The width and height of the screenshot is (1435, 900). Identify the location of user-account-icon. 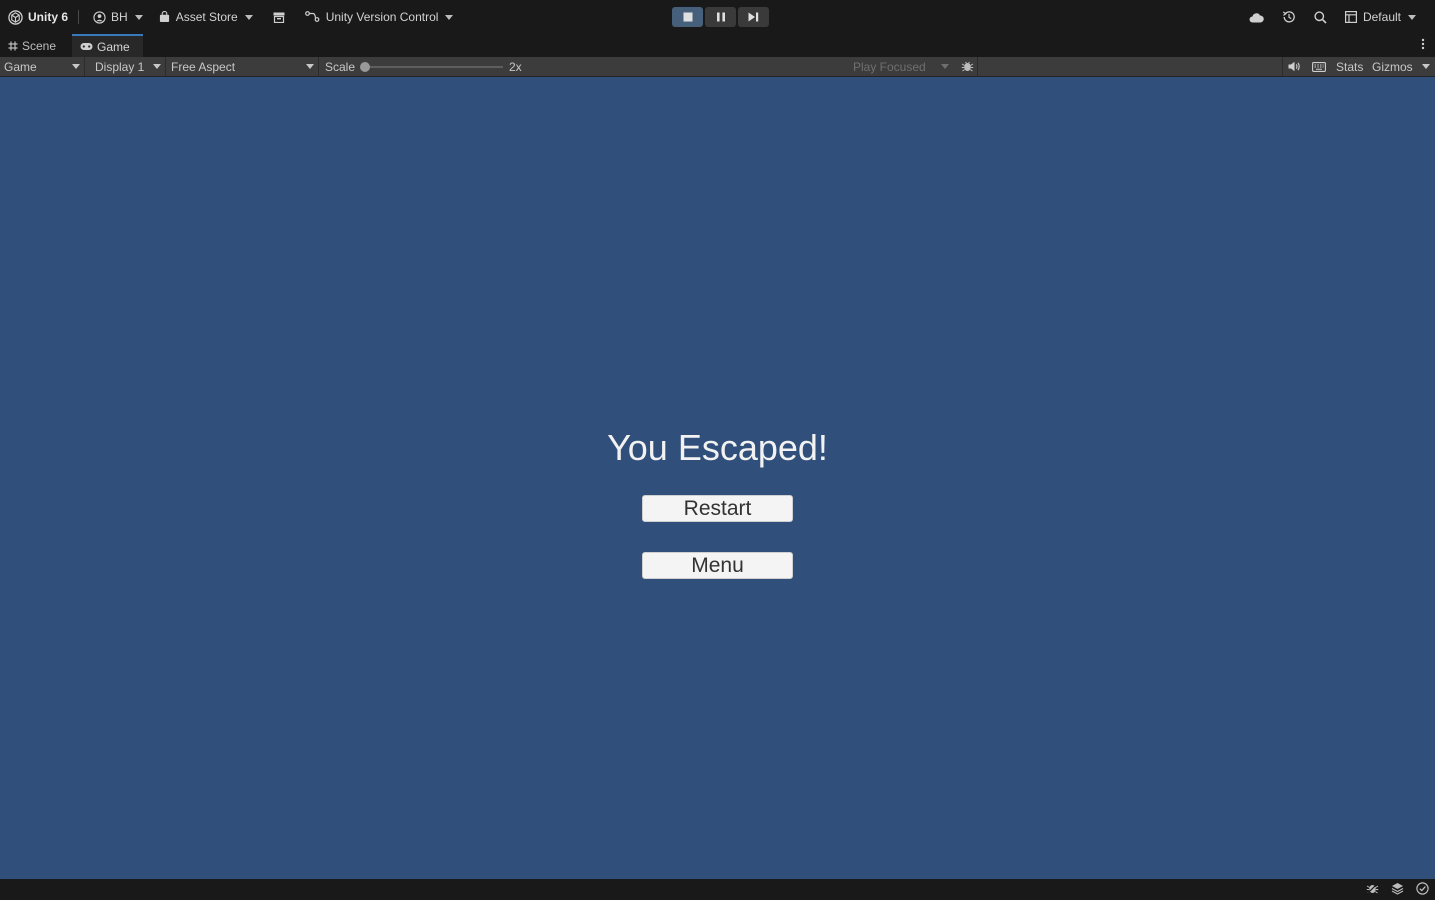
(99, 17).